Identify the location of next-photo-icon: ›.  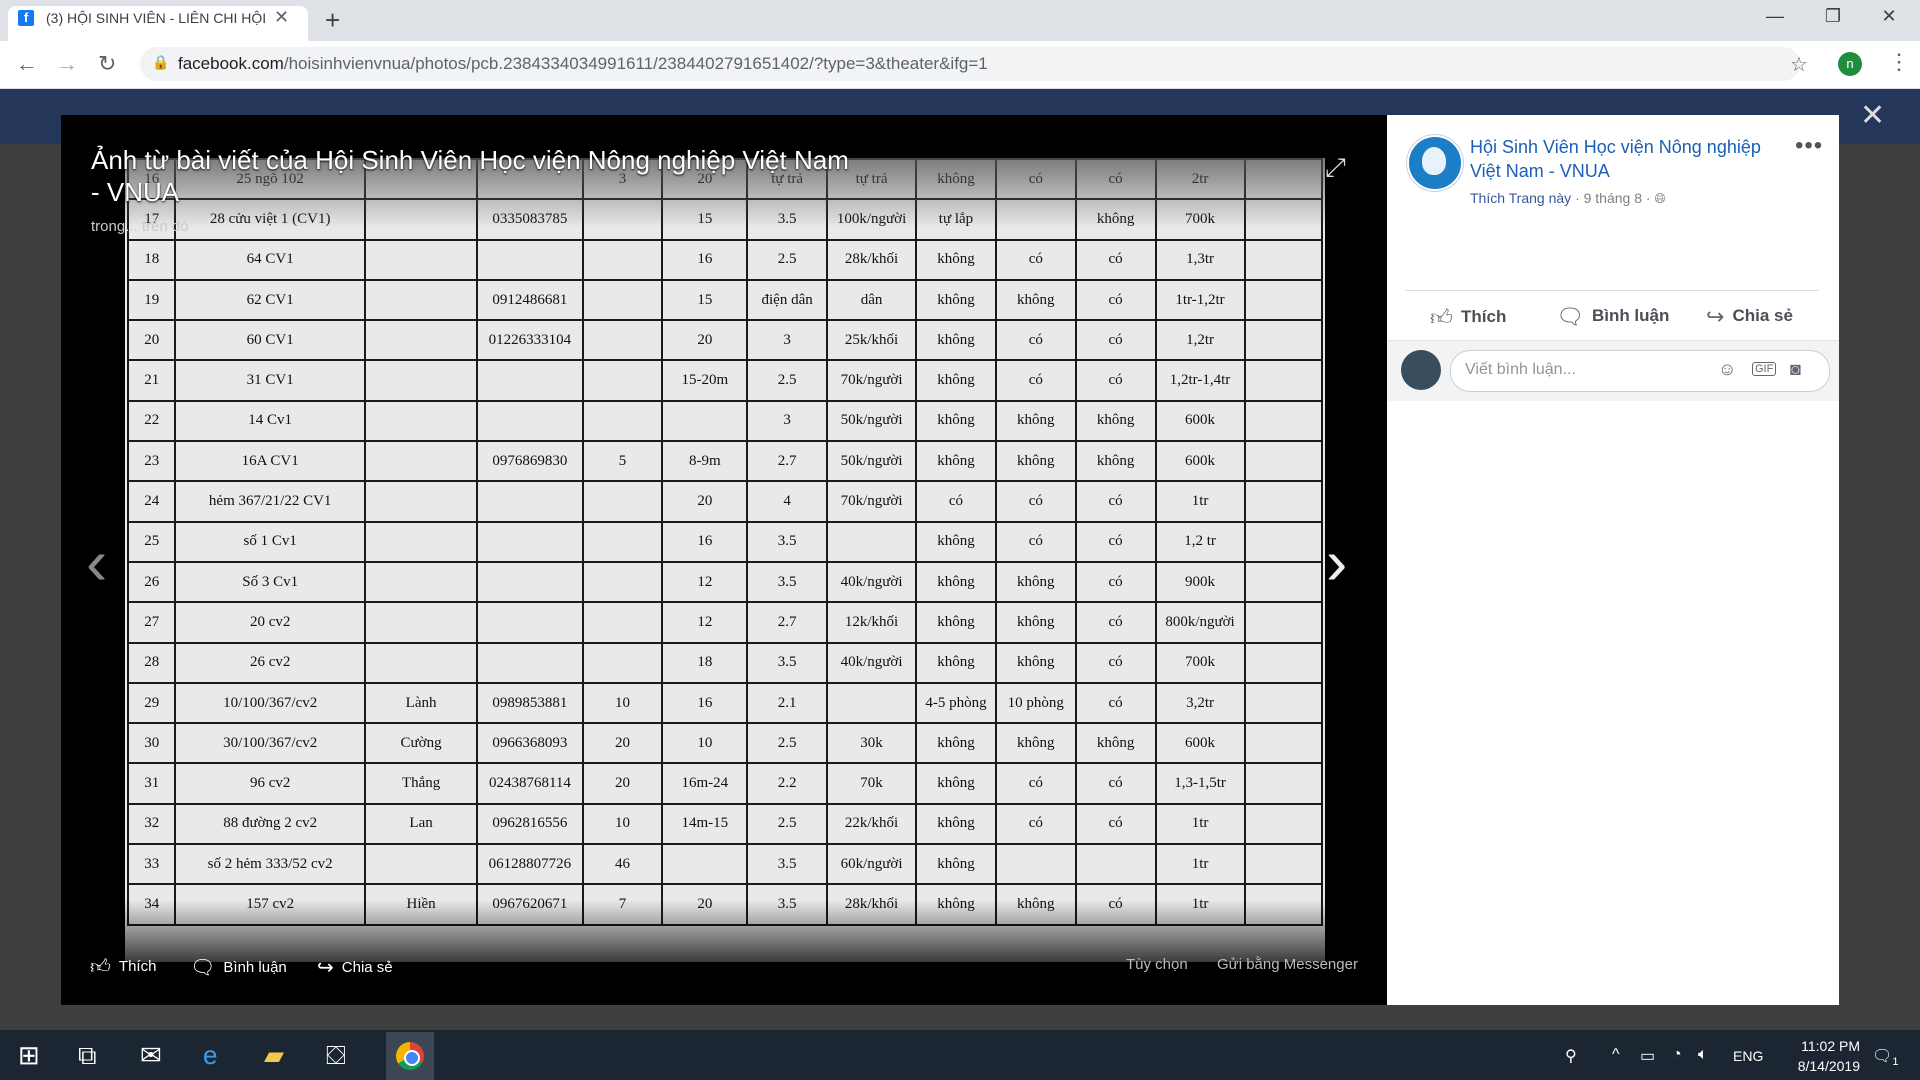
(1336, 562).